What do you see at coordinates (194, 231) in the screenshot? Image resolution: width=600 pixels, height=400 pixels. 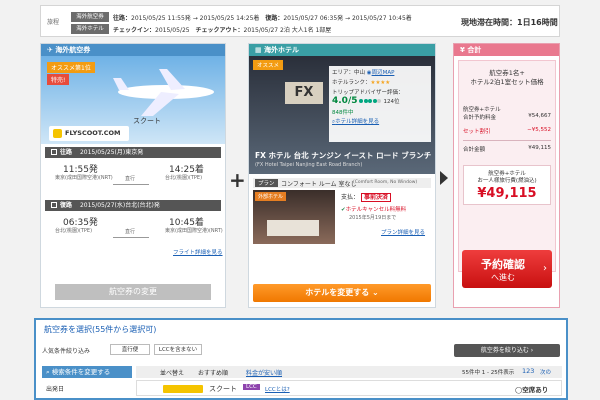 I see `inbound-arr-airport: 東京(成田国際空港)(NRT)` at bounding box center [194, 231].